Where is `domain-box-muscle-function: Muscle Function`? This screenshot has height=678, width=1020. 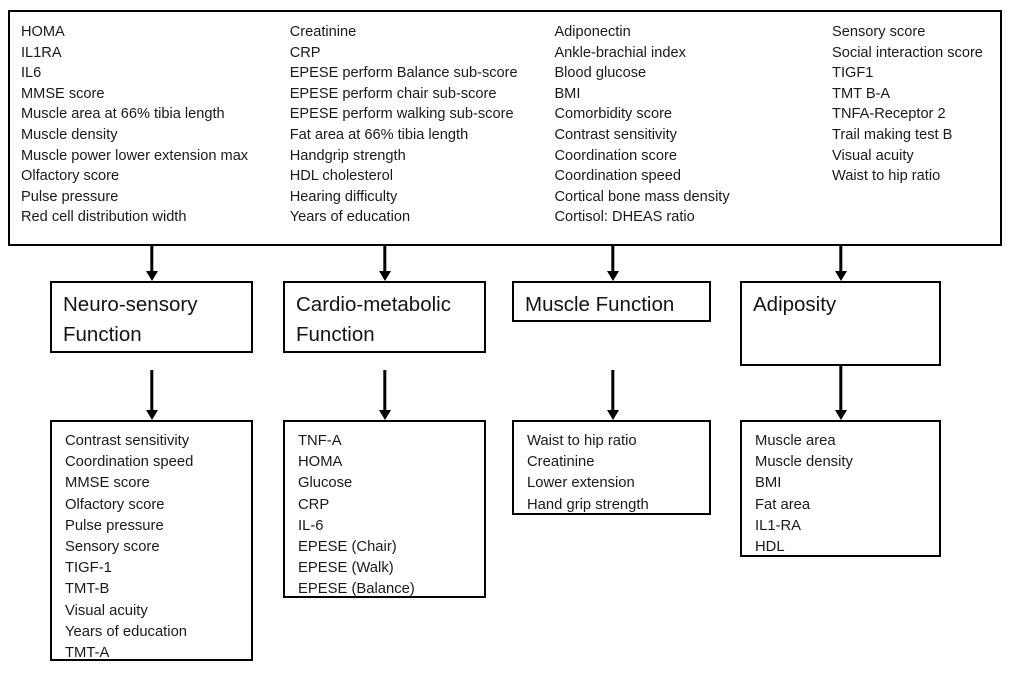 domain-box-muscle-function: Muscle Function is located at coordinates (611, 301).